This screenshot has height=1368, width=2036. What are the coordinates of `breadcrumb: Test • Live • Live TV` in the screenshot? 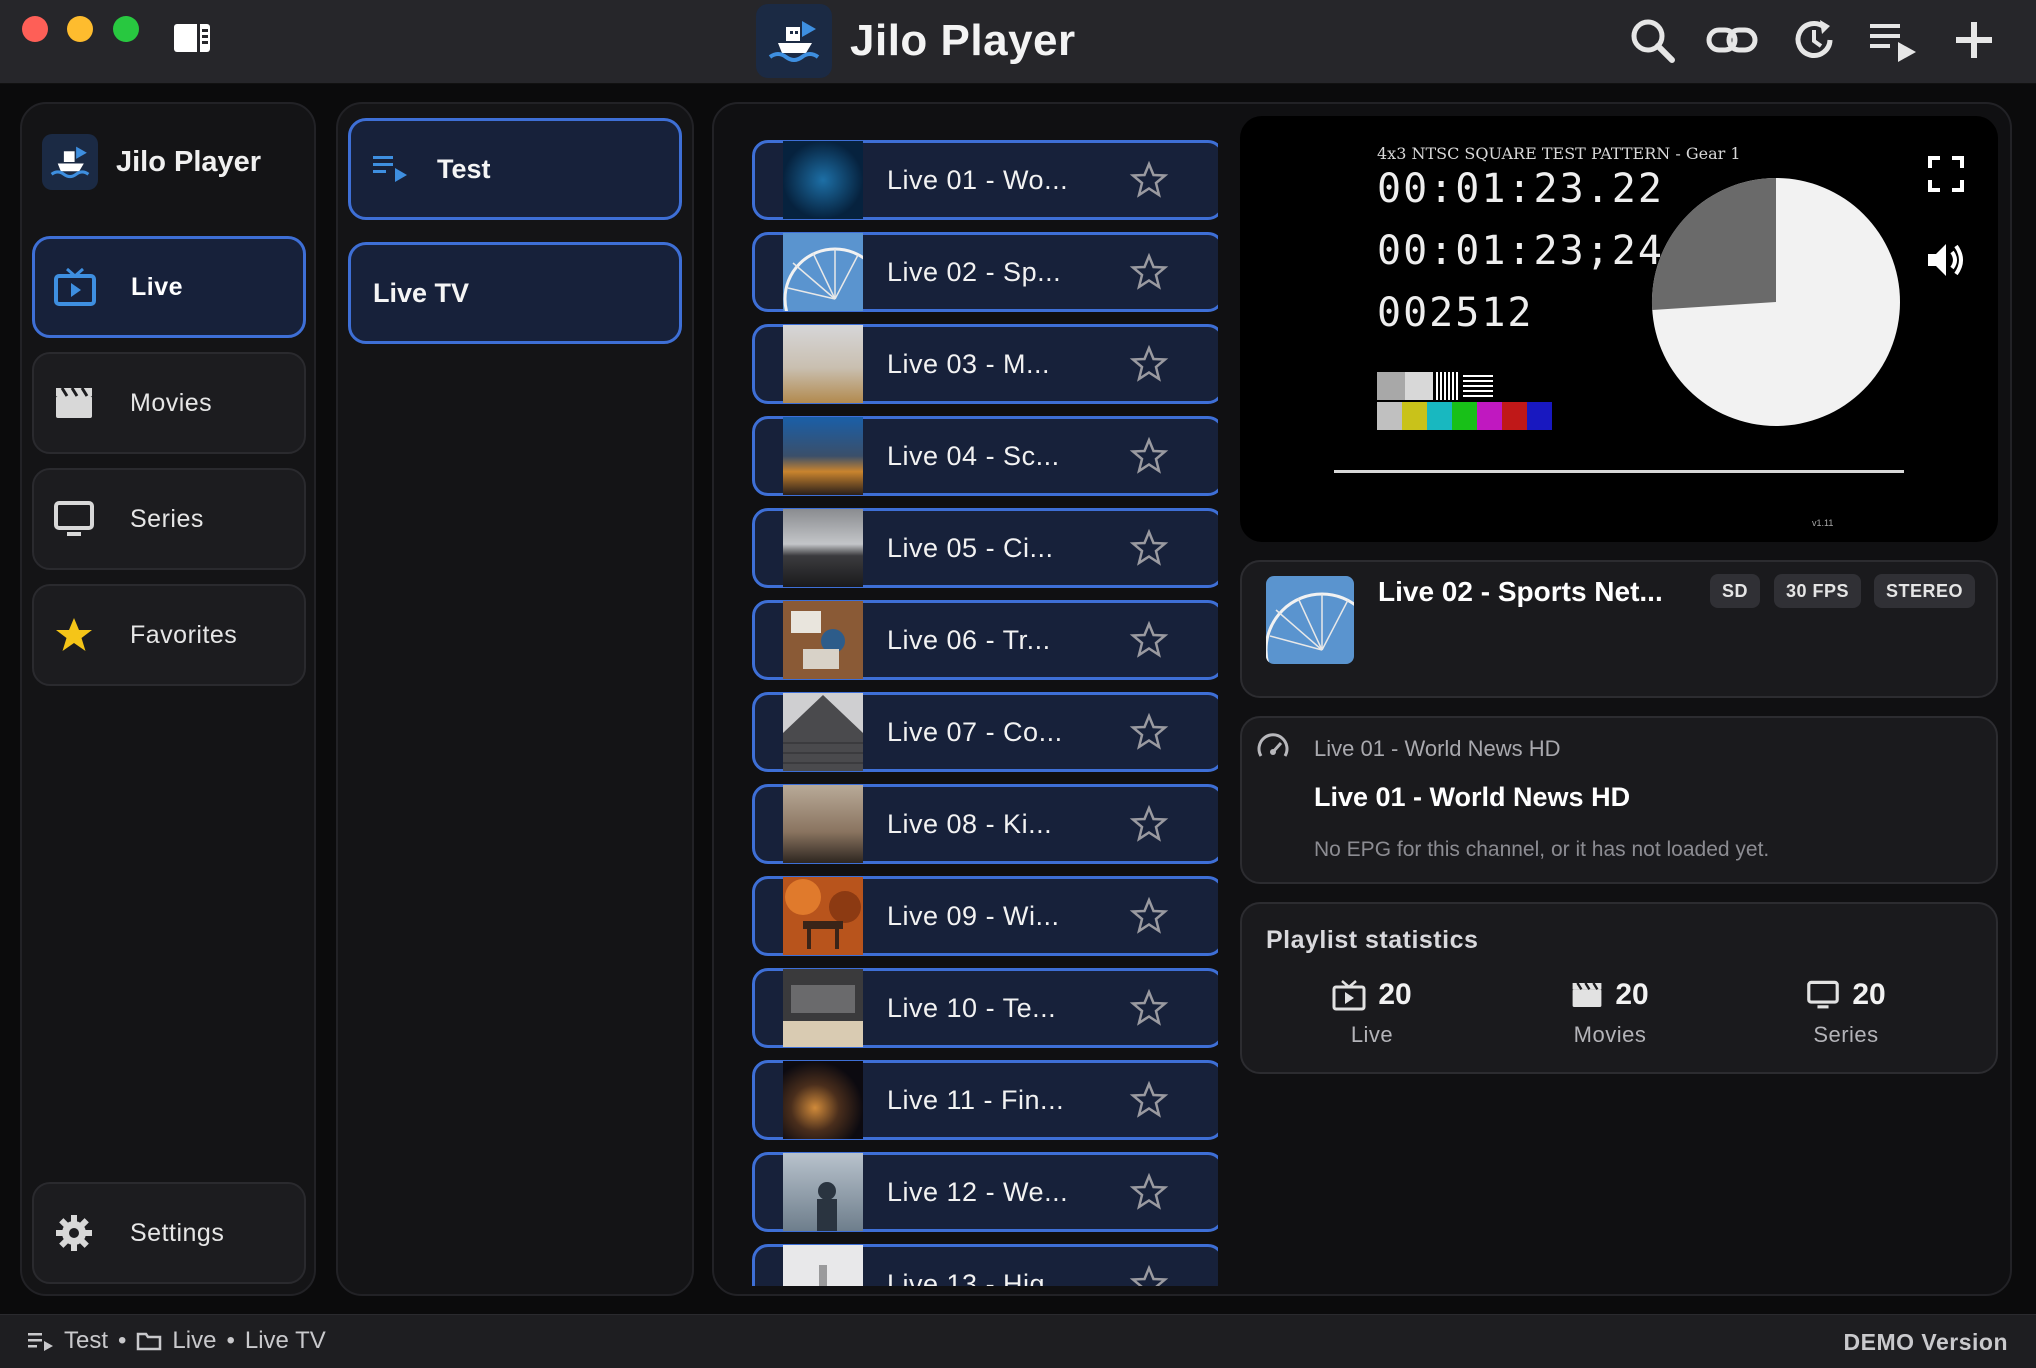 It's located at (177, 1341).